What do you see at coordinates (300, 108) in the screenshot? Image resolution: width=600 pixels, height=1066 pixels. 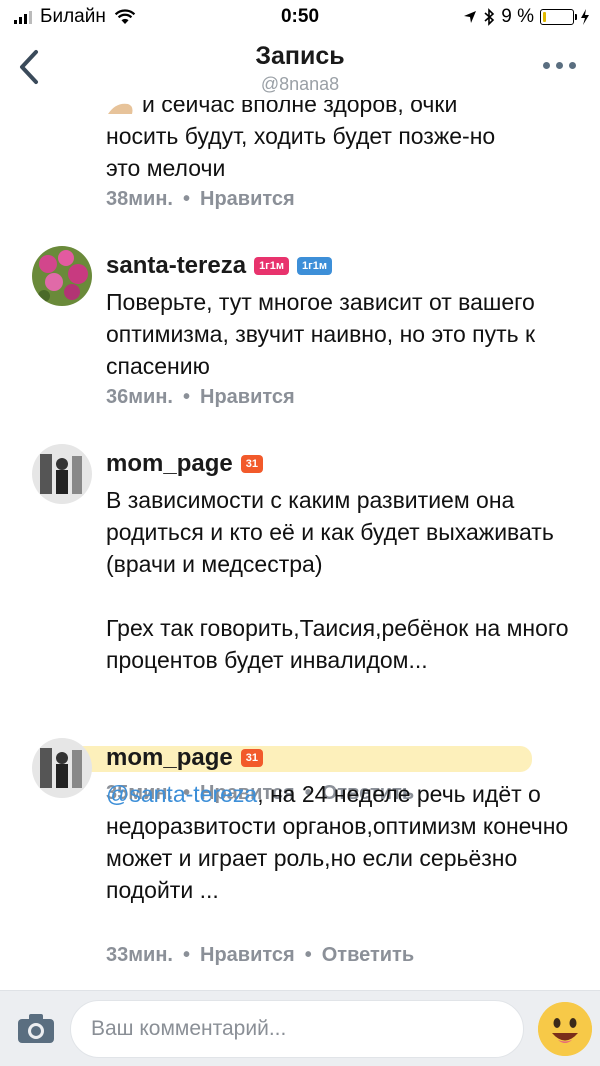 I see `comment-text-line: и сейчас вполне здоров, очки` at bounding box center [300, 108].